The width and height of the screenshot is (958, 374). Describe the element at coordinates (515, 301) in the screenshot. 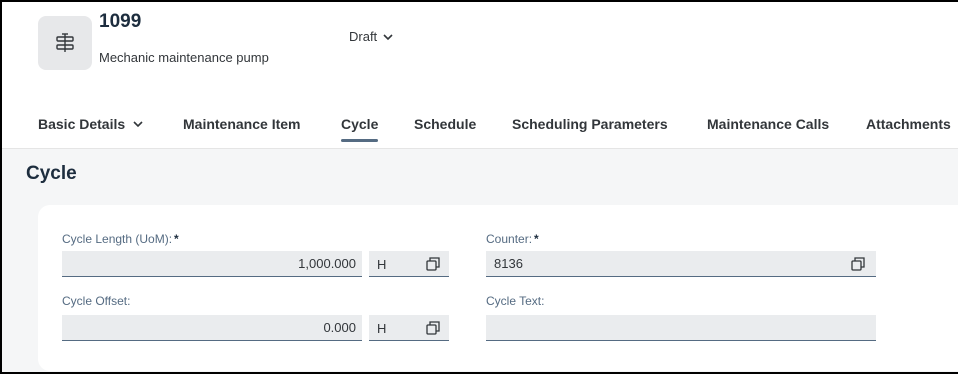

I see `cycle-text-label: Cycle Text:` at that location.